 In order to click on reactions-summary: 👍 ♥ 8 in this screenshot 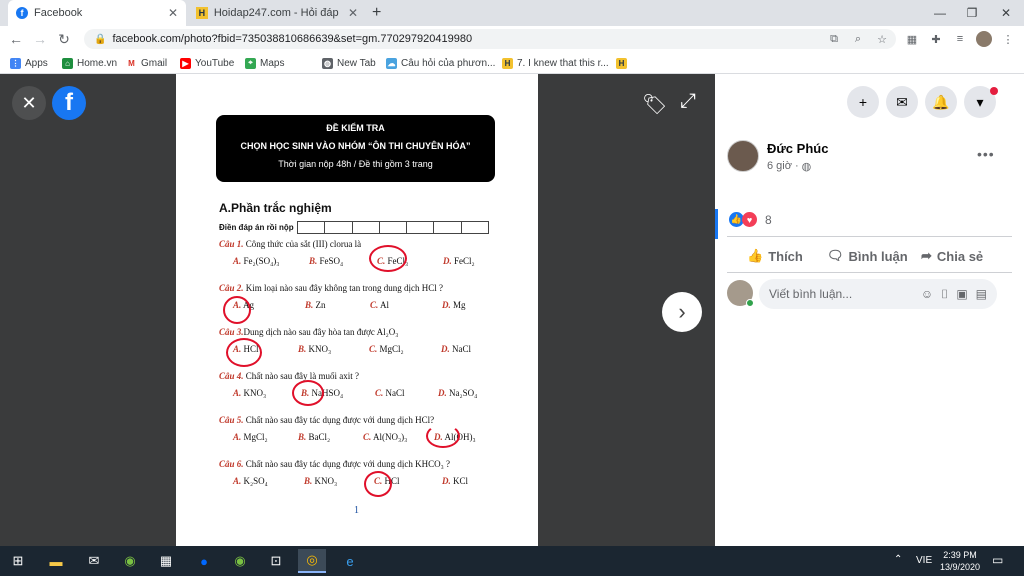, I will do `click(750, 219)`.